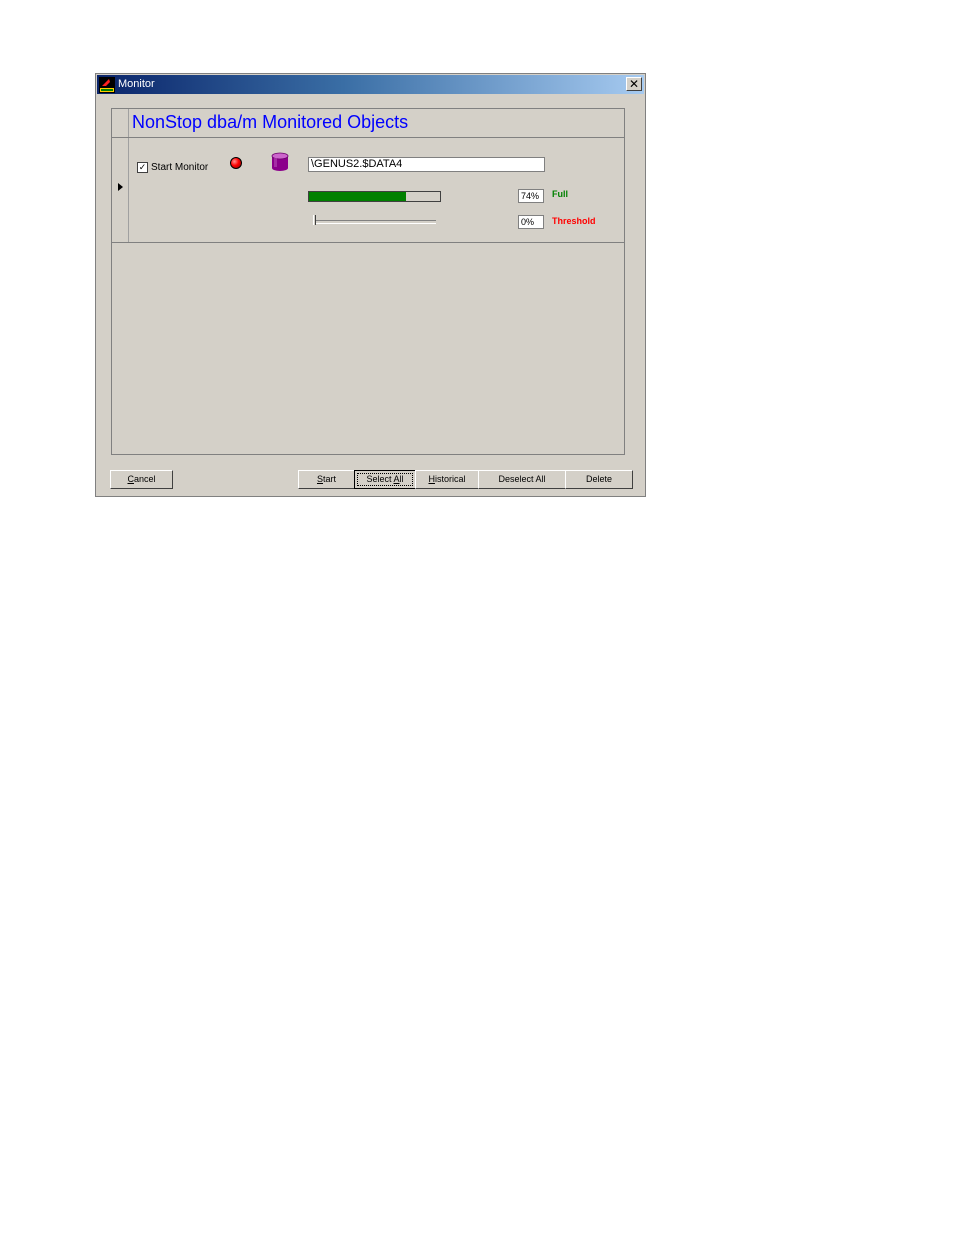  What do you see at coordinates (574, 221) in the screenshot?
I see `threshold-label: Threshold` at bounding box center [574, 221].